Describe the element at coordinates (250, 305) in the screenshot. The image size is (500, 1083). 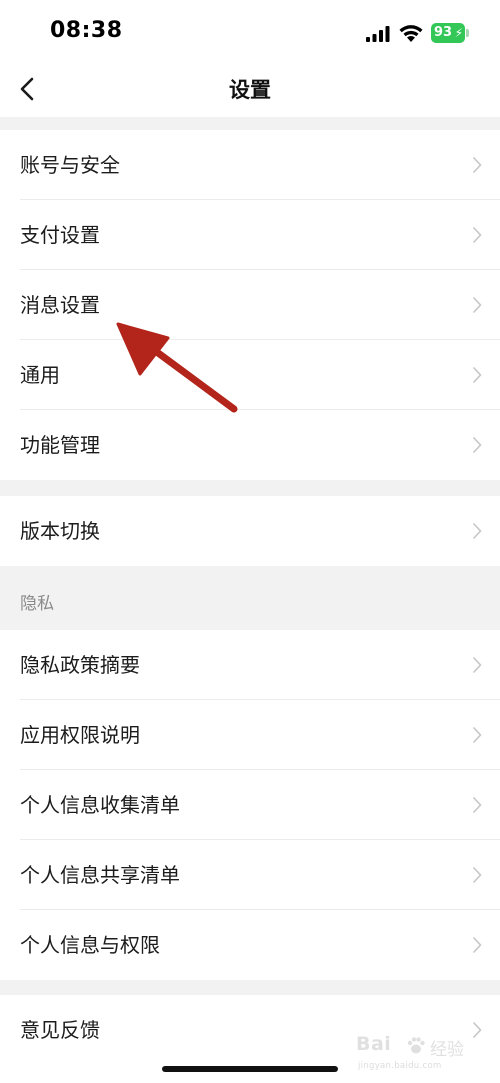
I see `settings-item-message: 消息设置` at that location.